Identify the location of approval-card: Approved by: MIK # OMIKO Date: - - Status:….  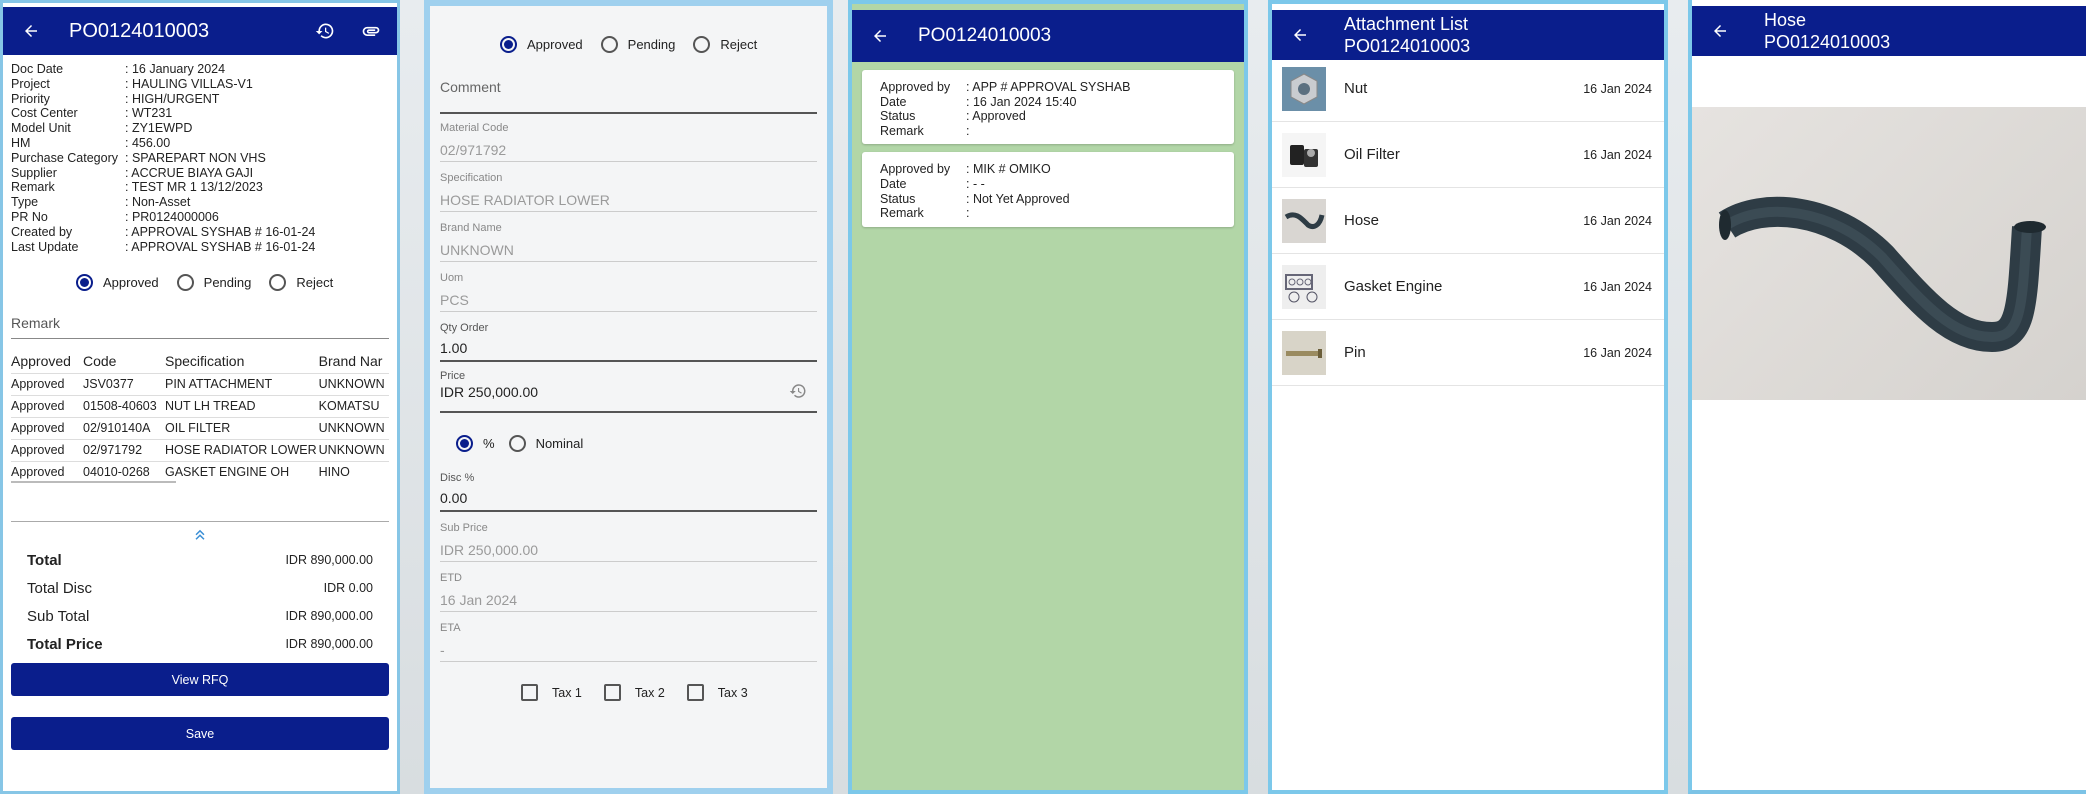
(1048, 189).